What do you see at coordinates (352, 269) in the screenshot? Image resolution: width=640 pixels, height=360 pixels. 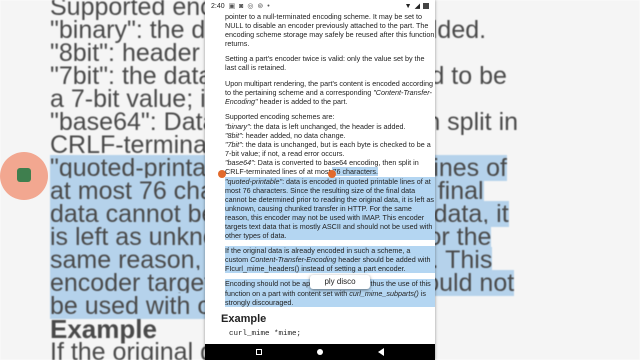 I see `text: instead of setting a part encoder.` at bounding box center [352, 269].